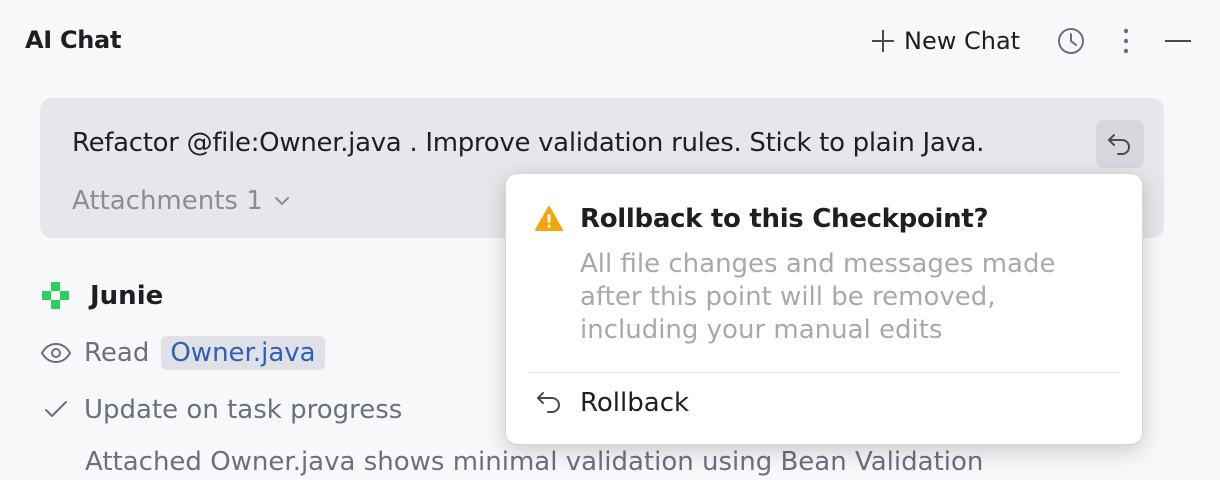 The width and height of the screenshot is (1220, 480). I want to click on rollback-action-label: Rollback, so click(635, 403).